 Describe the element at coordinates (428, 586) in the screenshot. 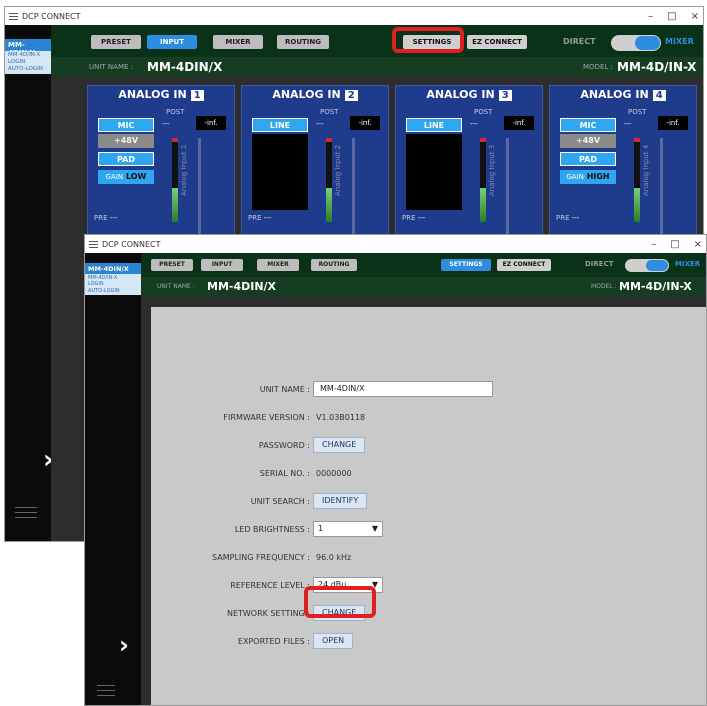

I see `reference-row: REFERENCE LEVEL : 24 dBu ▼` at that location.